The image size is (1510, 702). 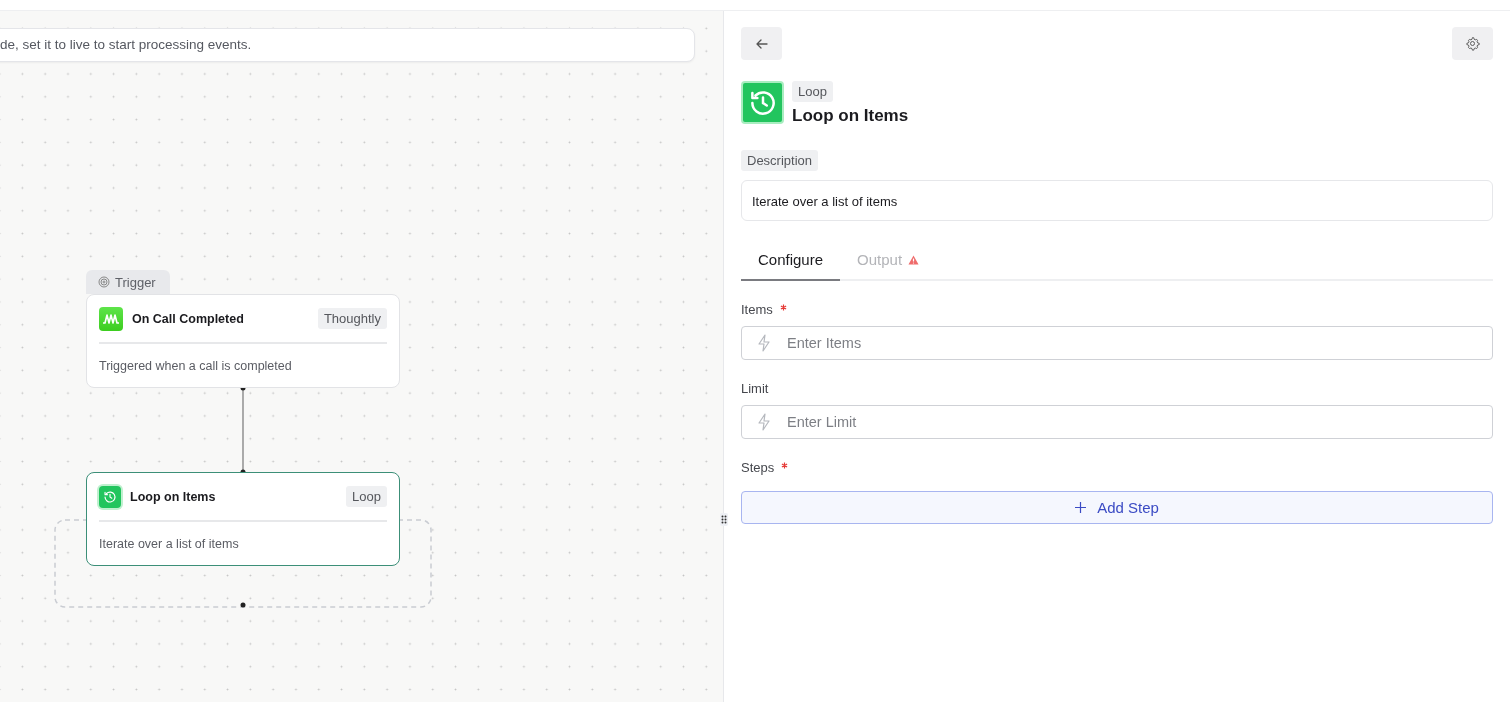 I want to click on field-label: Steps, so click(x=758, y=467).